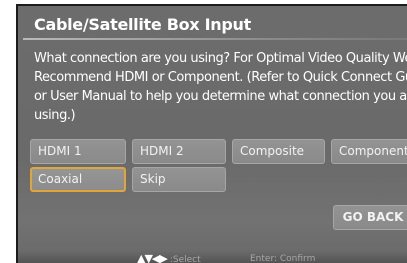 This screenshot has width=407, height=263. What do you see at coordinates (152, 257) in the screenshot?
I see `arrow-keys-icon: ▲▼◀▶` at bounding box center [152, 257].